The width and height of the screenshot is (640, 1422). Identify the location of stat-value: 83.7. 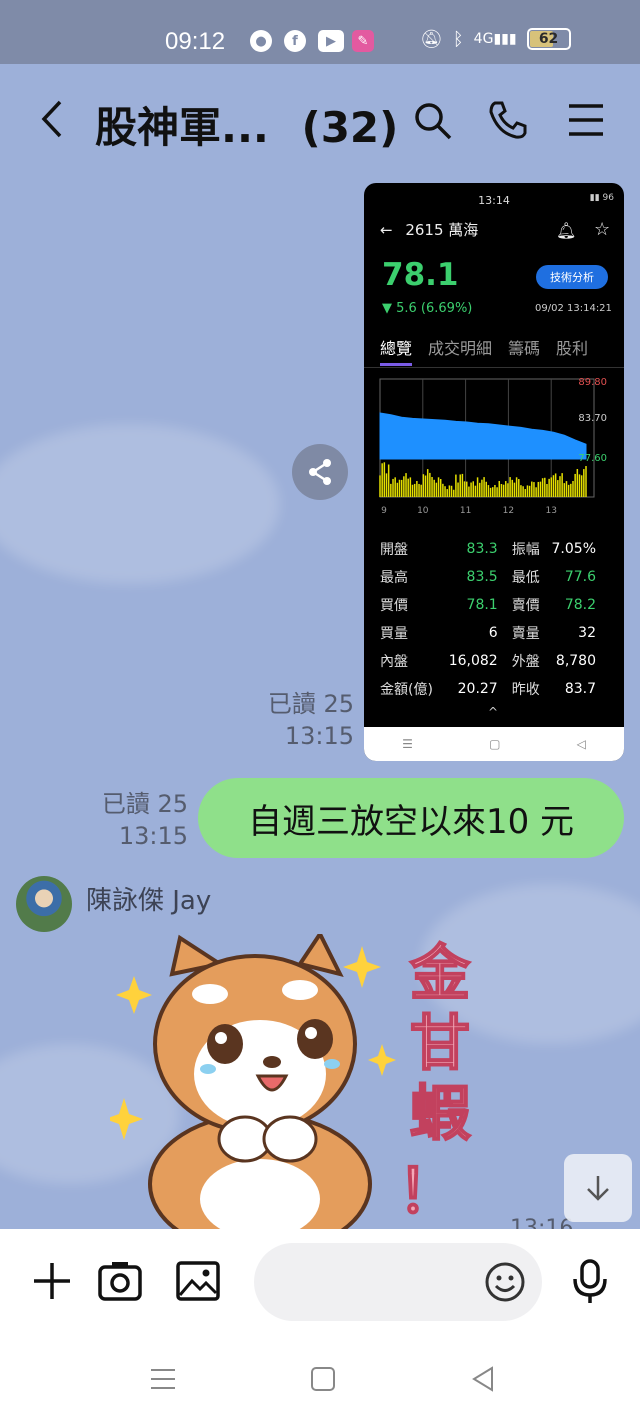
(580, 689).